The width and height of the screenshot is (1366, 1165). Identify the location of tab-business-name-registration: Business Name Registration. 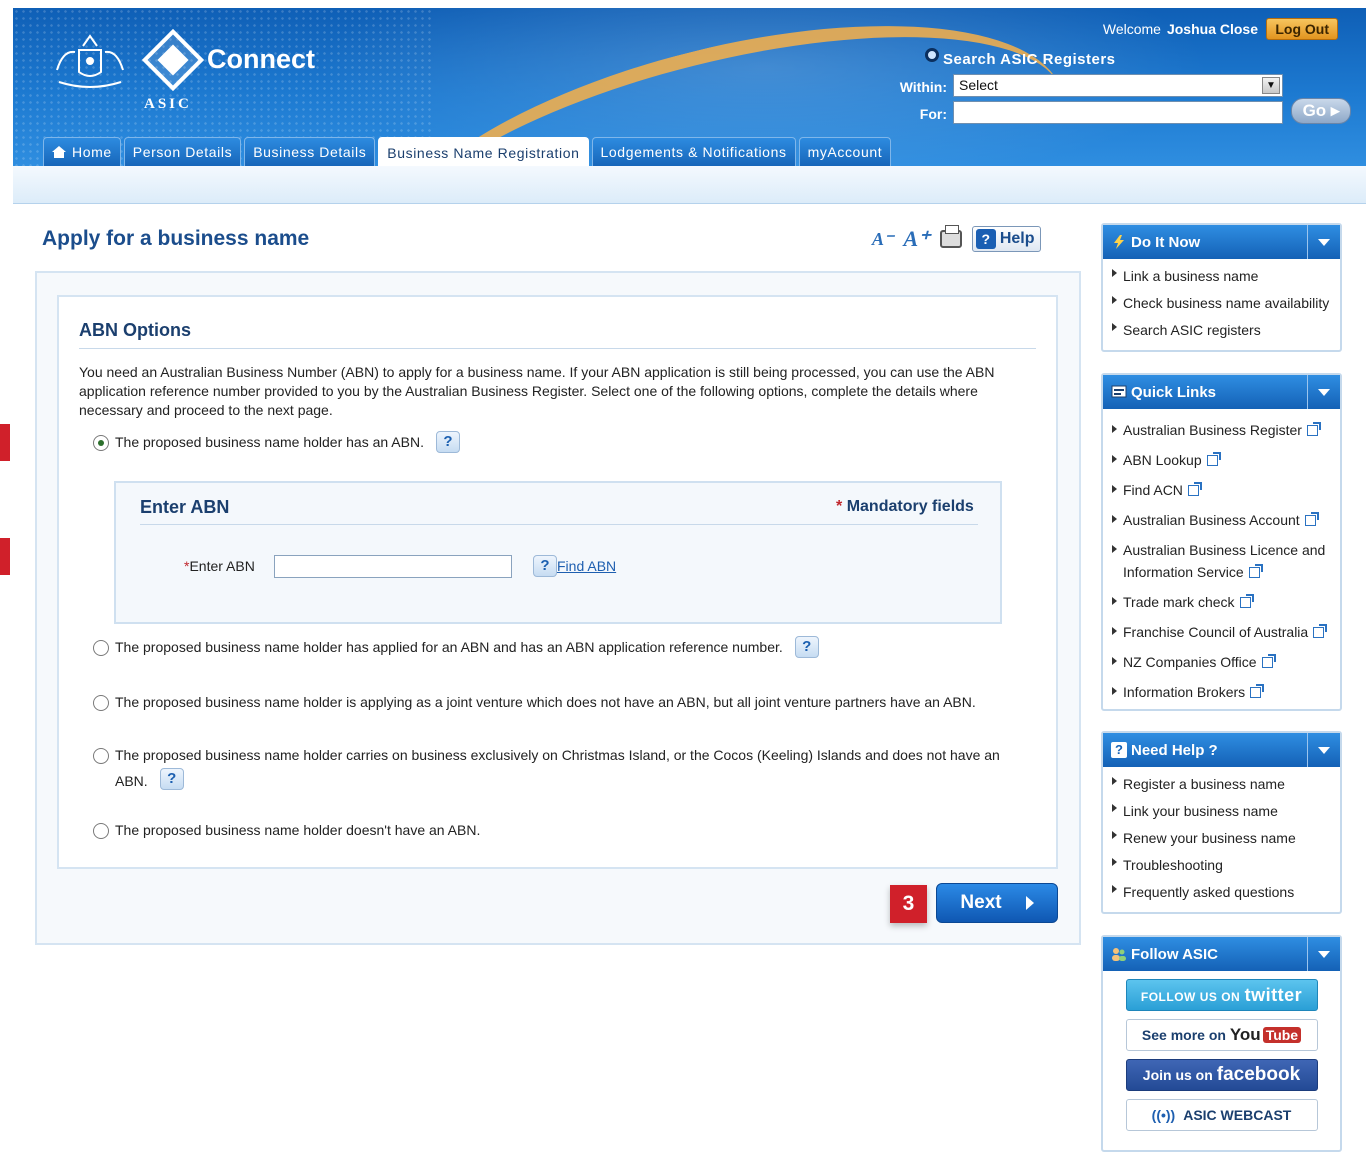
(483, 151).